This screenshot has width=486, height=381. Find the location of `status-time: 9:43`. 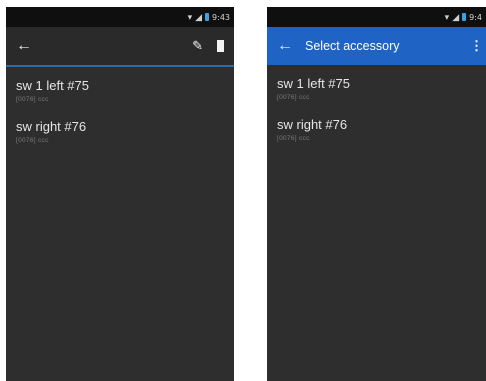

status-time: 9:43 is located at coordinates (221, 17).